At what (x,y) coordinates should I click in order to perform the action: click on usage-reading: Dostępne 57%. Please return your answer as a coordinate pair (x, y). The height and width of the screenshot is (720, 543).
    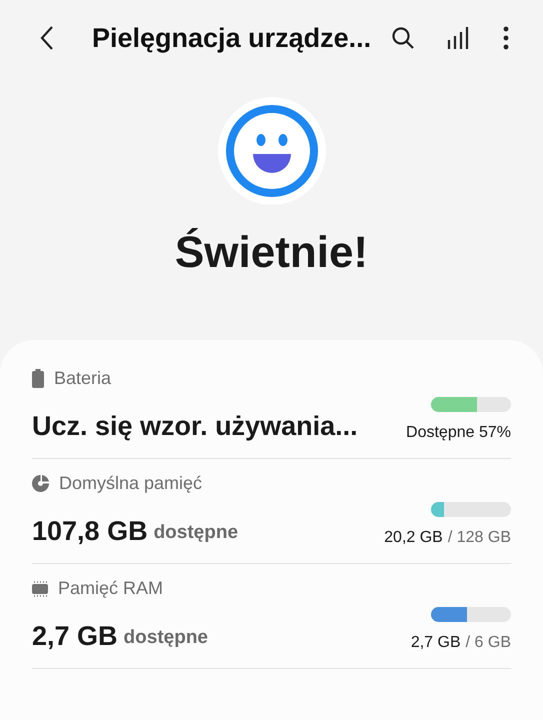
    Looking at the image, I should click on (458, 432).